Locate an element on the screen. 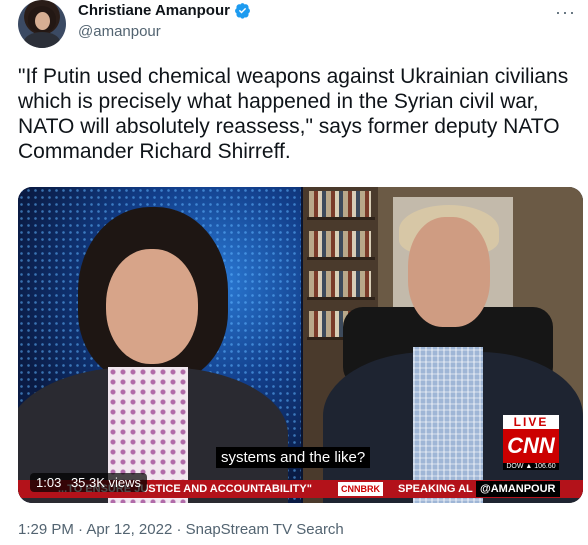  ticker-handle: @AMANPOUR is located at coordinates (518, 489).